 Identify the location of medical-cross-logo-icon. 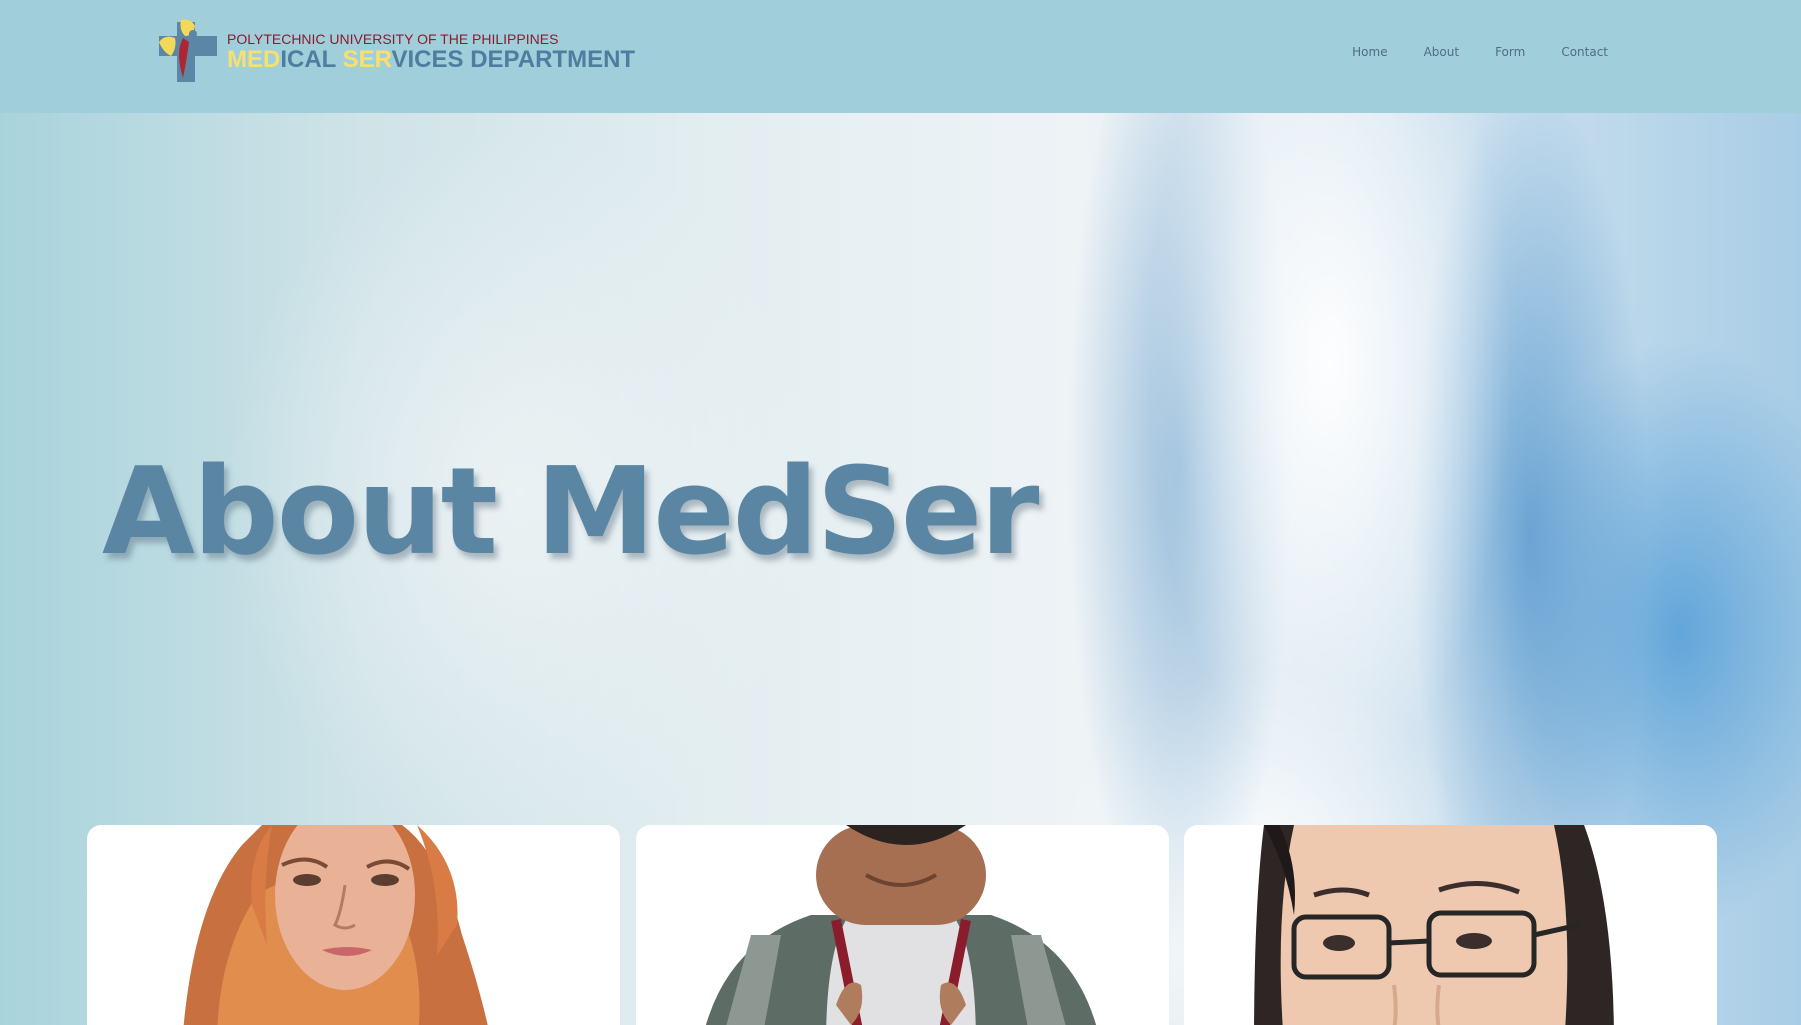
(190, 52).